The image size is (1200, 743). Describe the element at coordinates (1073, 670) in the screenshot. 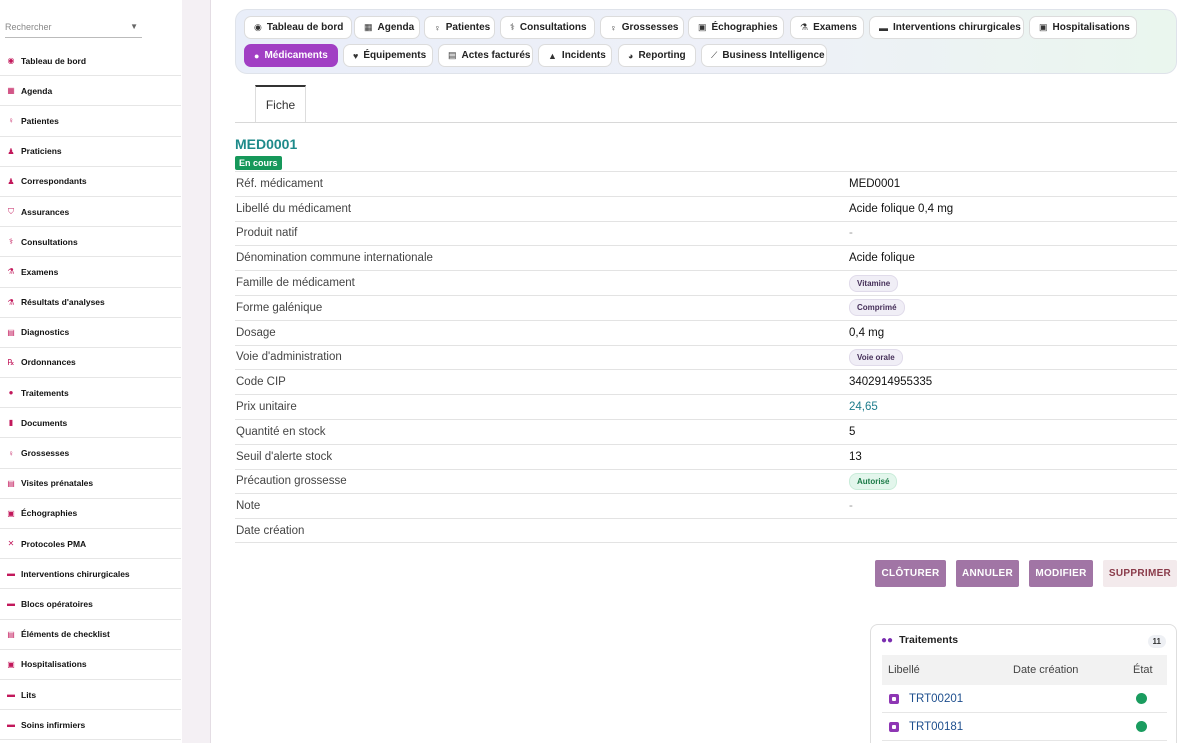

I see `column-header-date: Date création` at that location.